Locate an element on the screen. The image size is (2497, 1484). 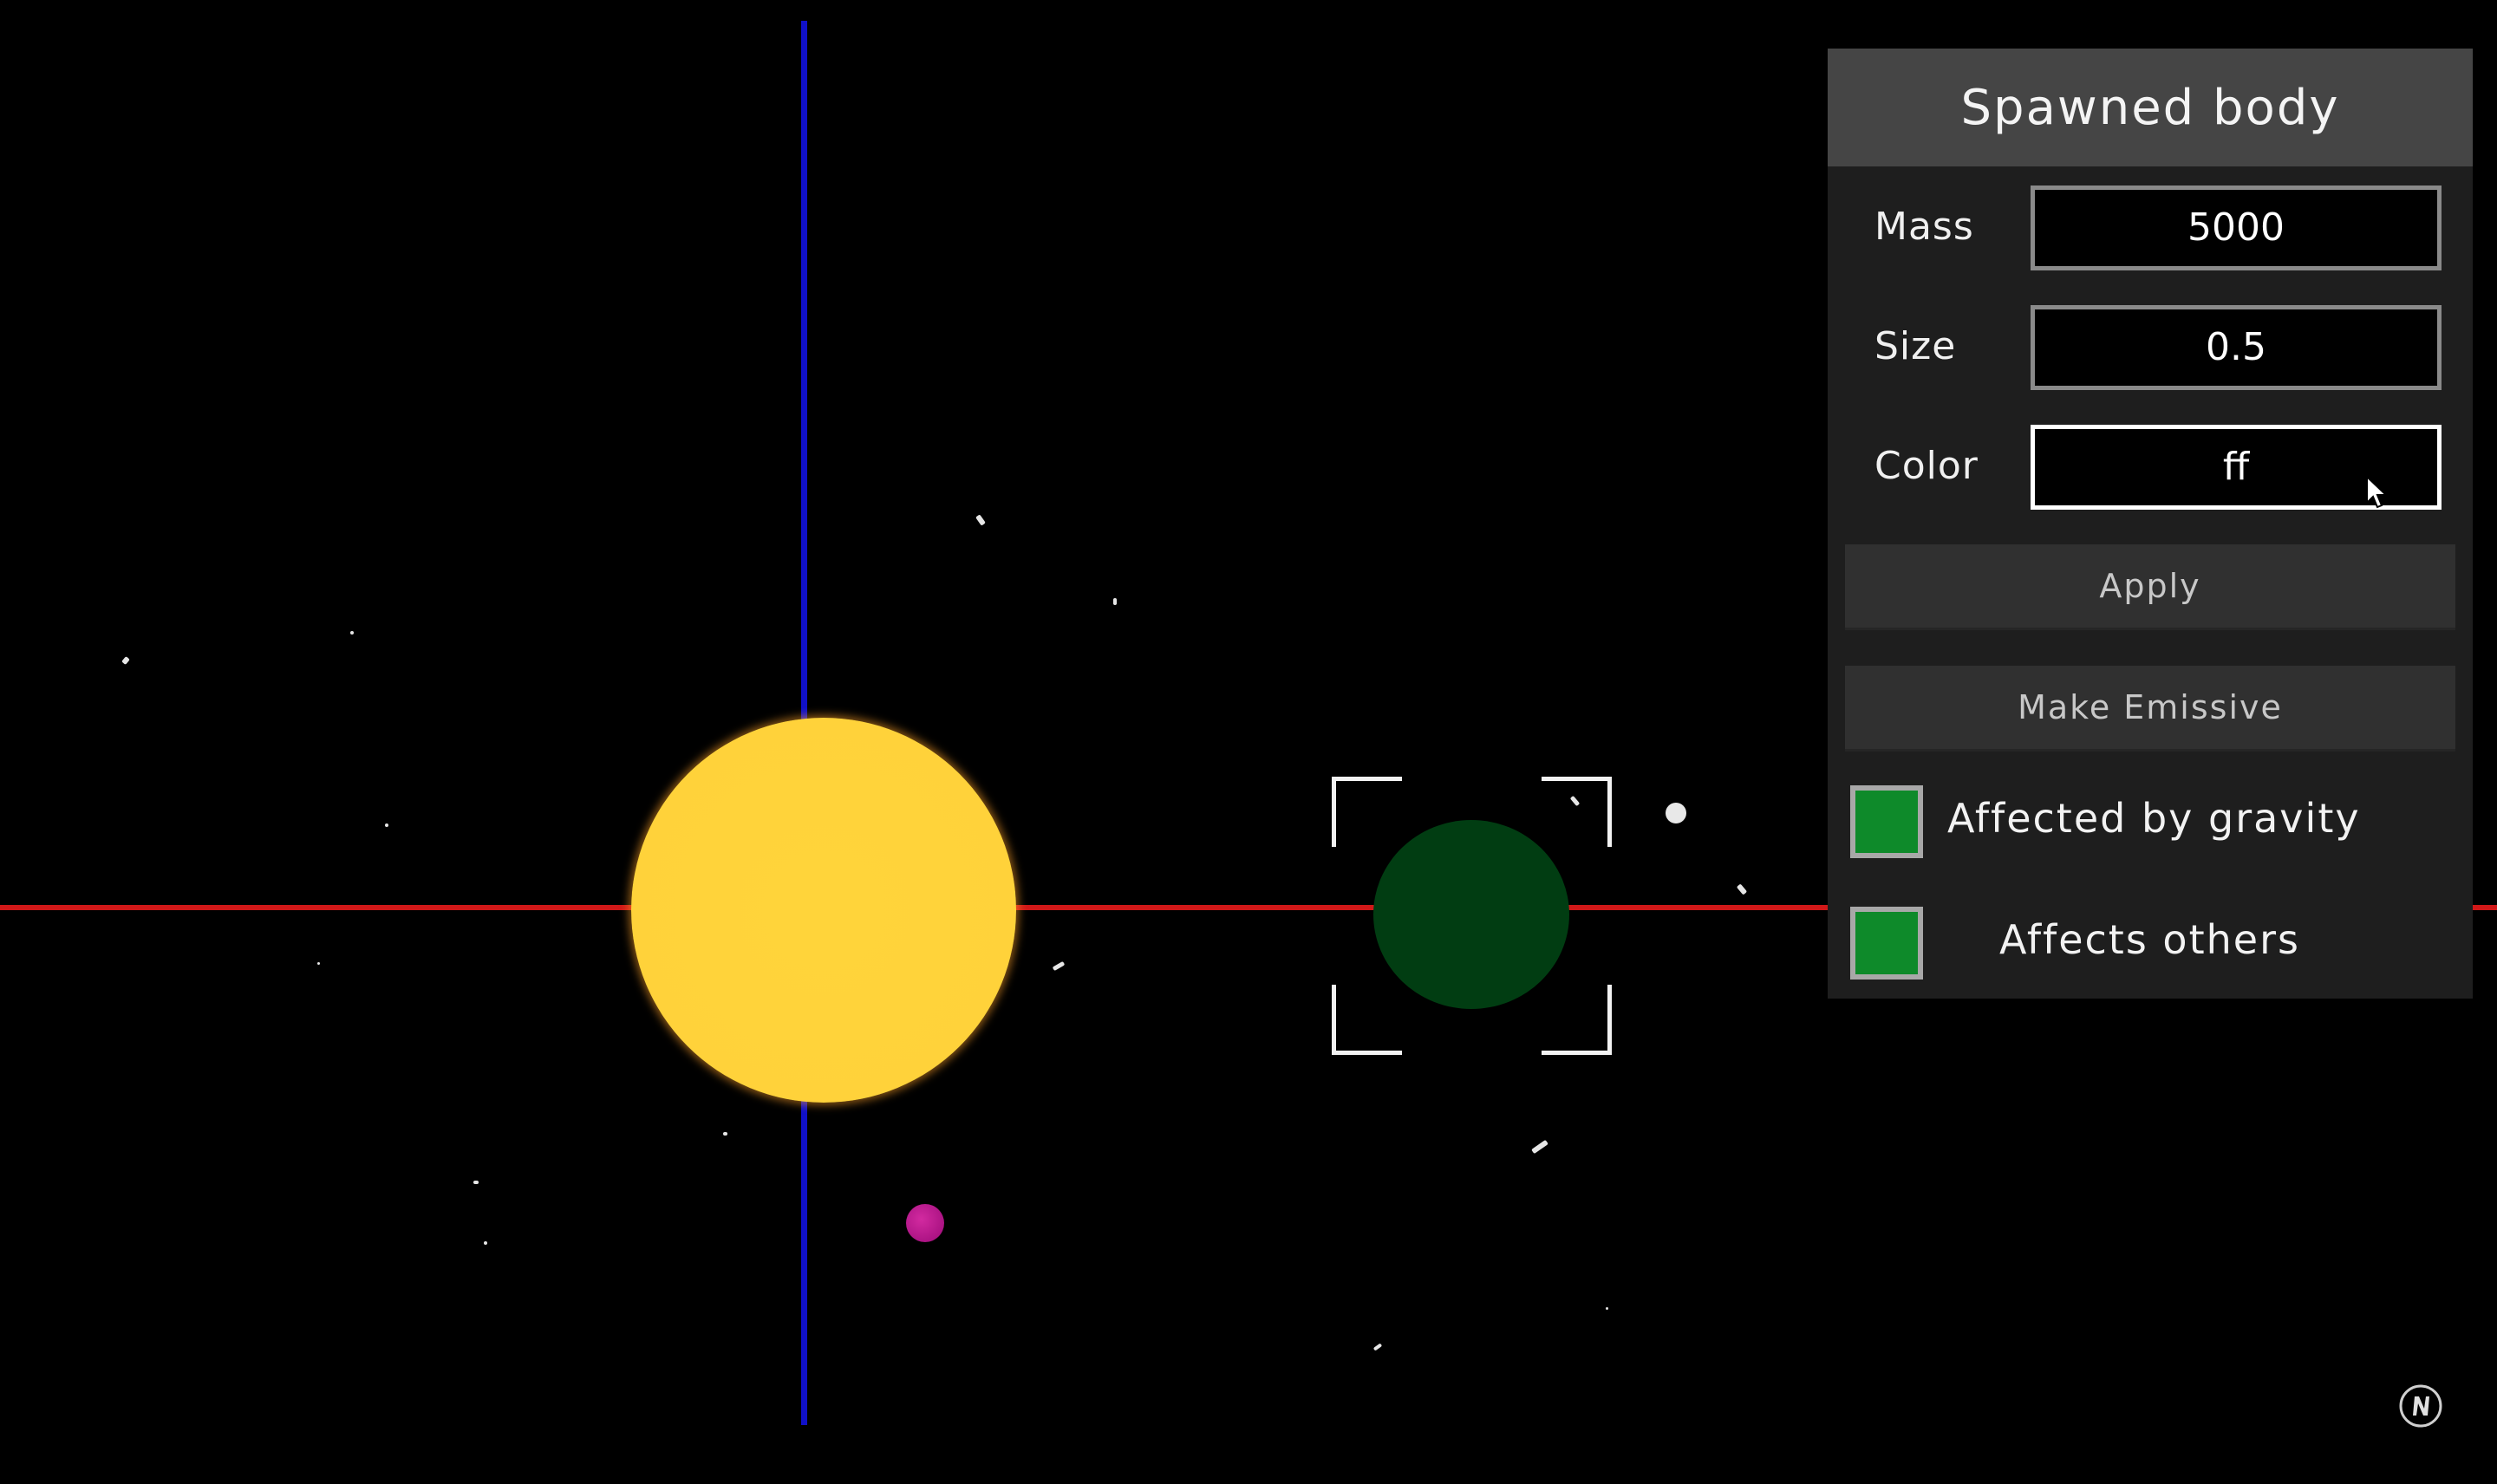
make-emissive-button: Make Emissive is located at coordinates (2150, 709).